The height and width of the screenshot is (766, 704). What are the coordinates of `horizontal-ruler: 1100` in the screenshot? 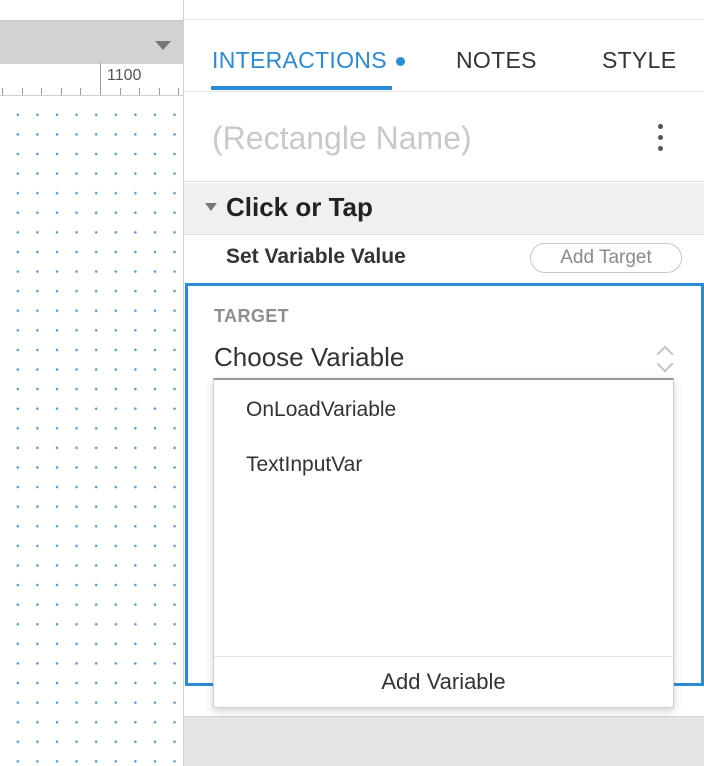 It's located at (91, 79).